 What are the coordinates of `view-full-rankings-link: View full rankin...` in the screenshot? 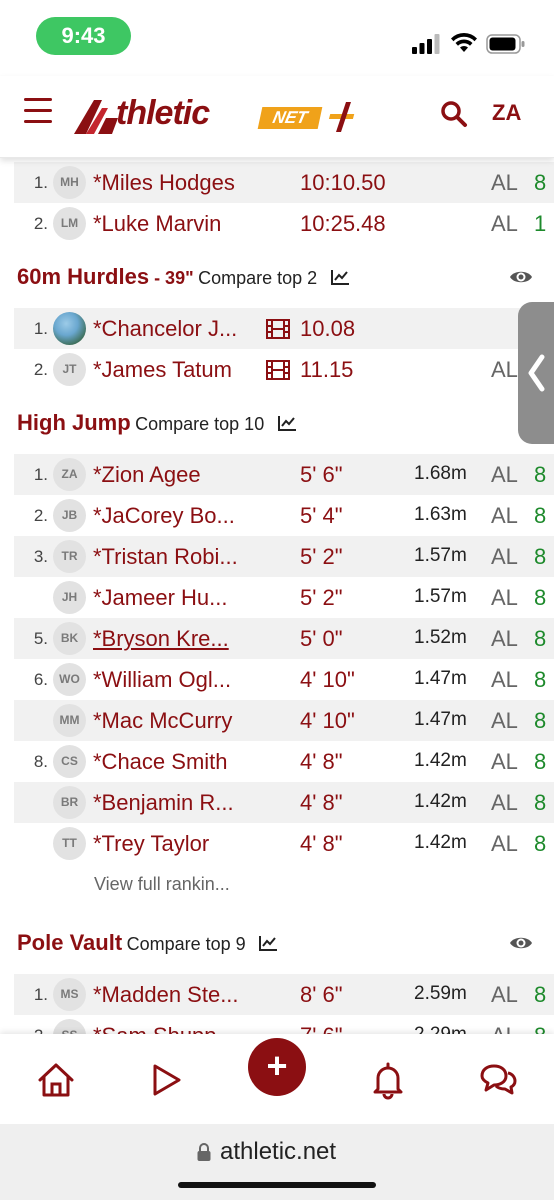 It's located at (162, 884).